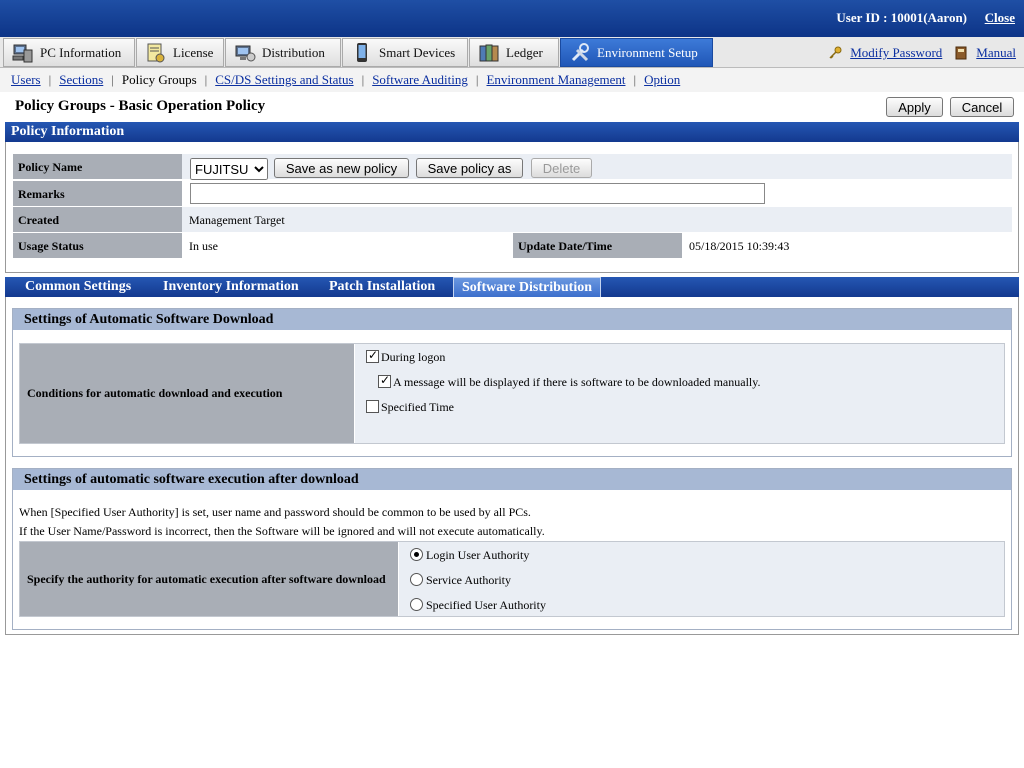  Describe the element at coordinates (372, 355) in the screenshot. I see `during-logon-checkbox` at that location.